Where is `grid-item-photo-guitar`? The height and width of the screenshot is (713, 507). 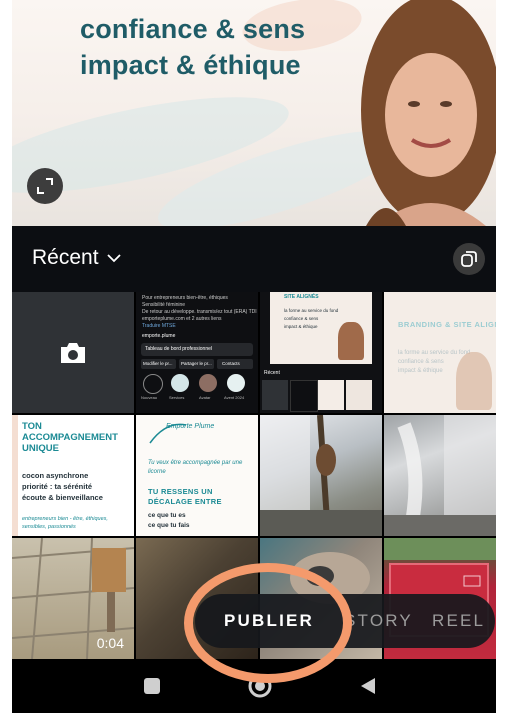 grid-item-photo-guitar is located at coordinates (321, 475).